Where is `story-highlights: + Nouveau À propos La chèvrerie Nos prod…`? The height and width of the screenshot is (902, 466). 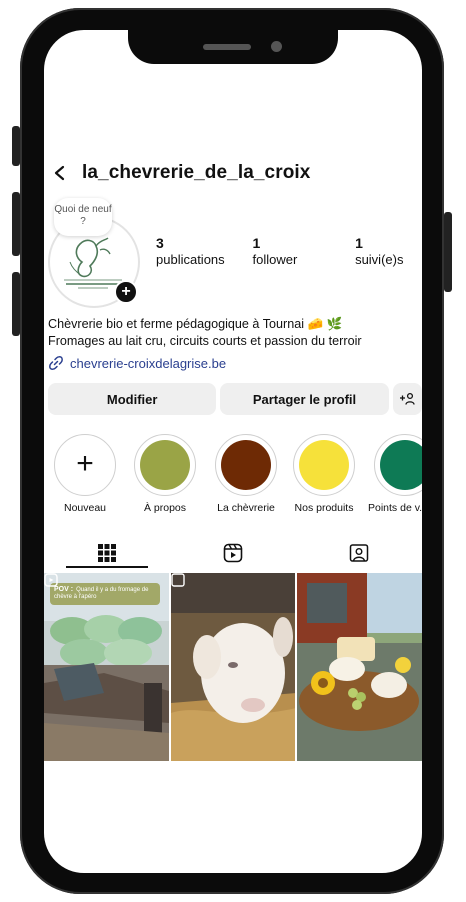 story-highlights: + Nouveau À propos La chèvrerie Nos prod… is located at coordinates (233, 479).